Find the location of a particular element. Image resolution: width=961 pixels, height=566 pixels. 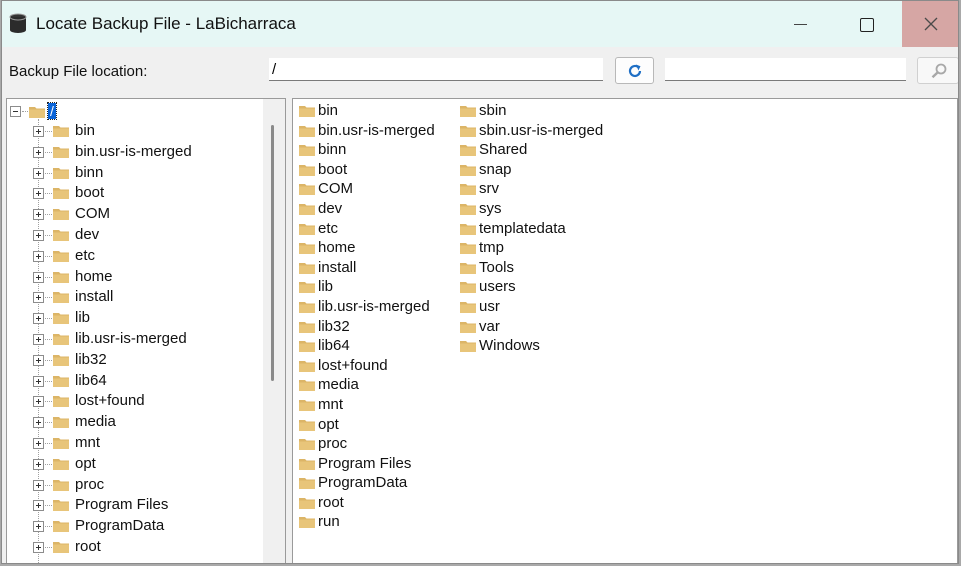

folder-item-label: Program Files is located at coordinates (365, 463).